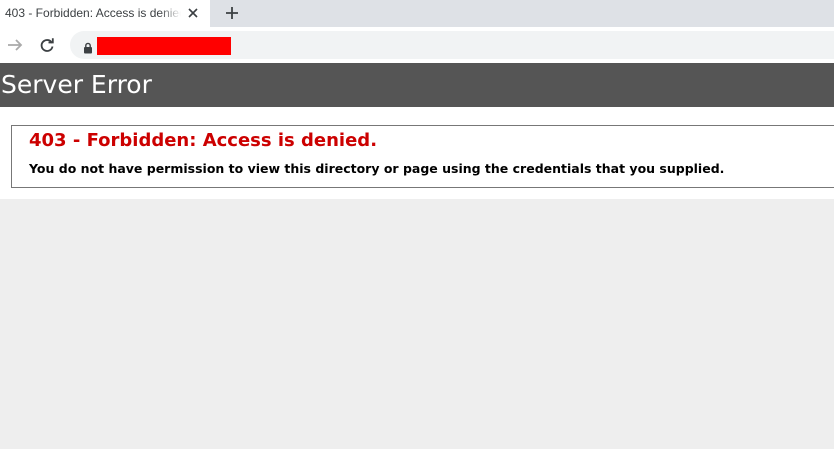 The width and height of the screenshot is (834, 449). I want to click on page-title: Server Error, so click(76, 84).